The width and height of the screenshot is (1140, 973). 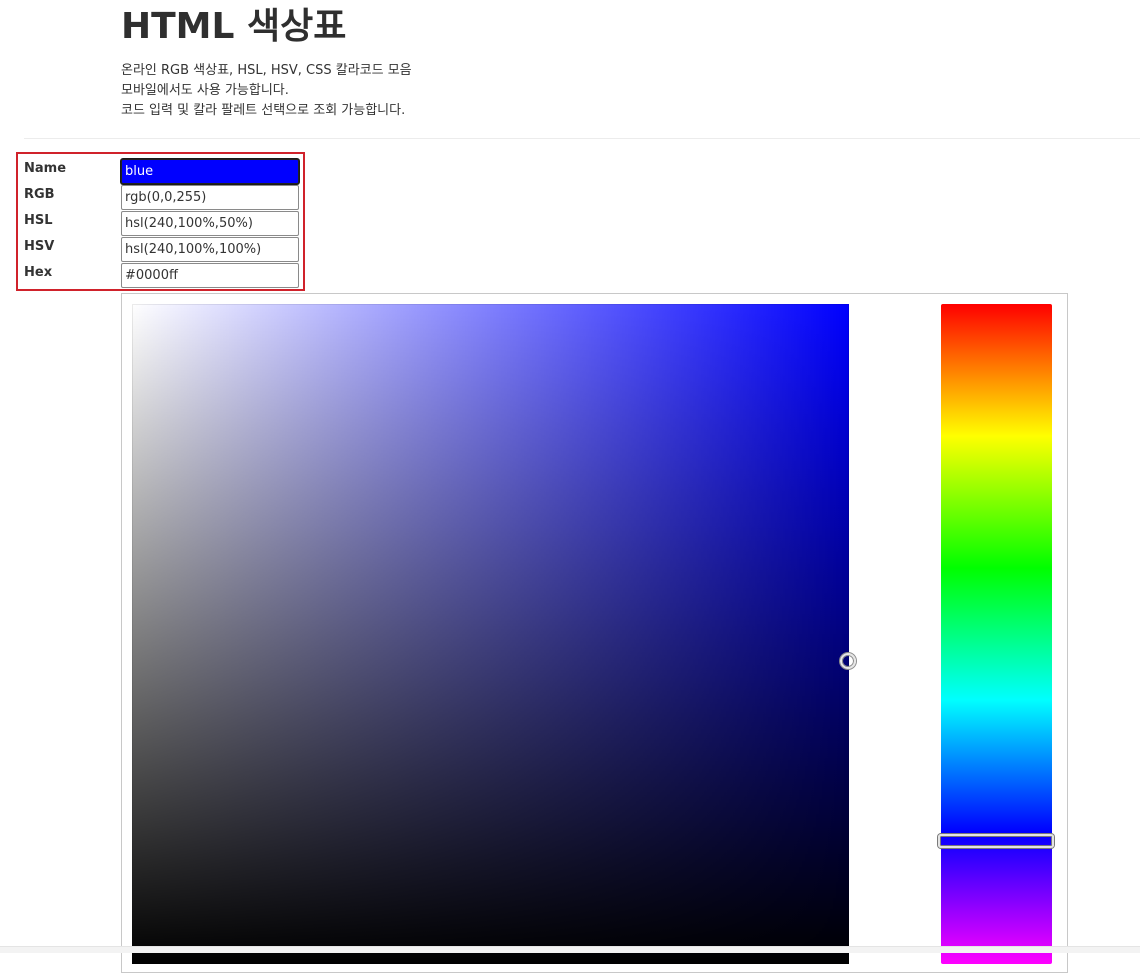 I want to click on header-divider, so click(x=582, y=138).